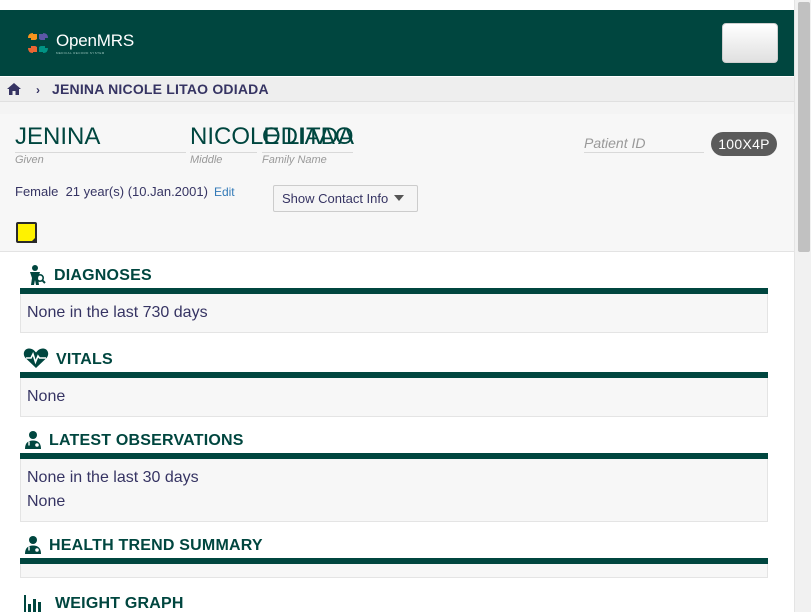  I want to click on edit-demographics-link: Edit, so click(224, 192).